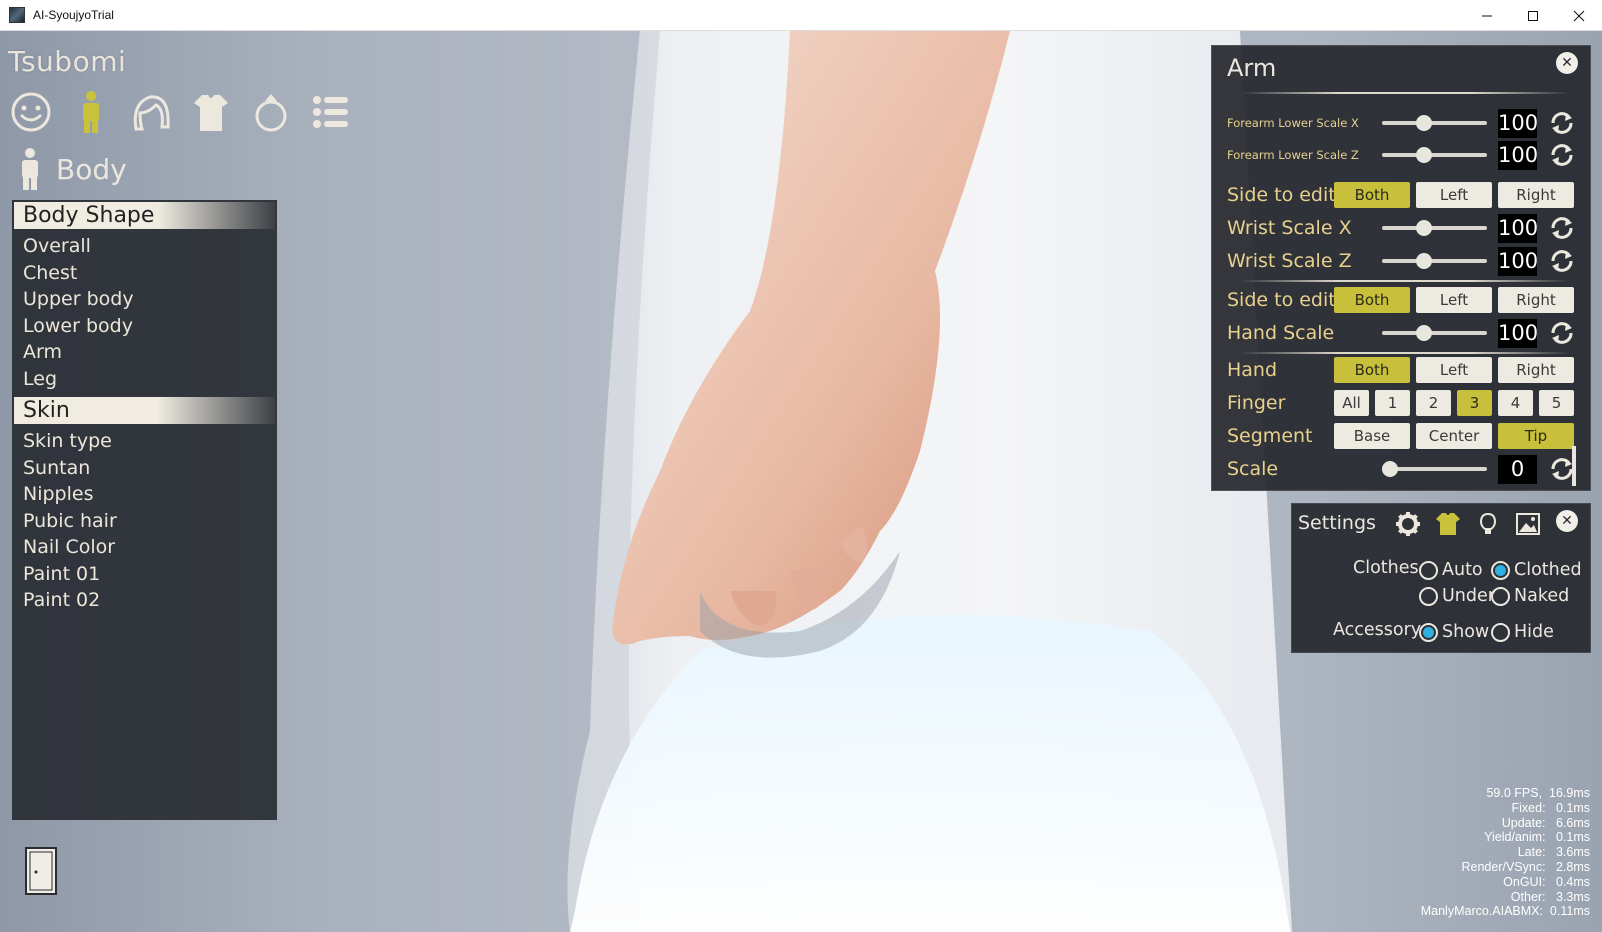  I want to click on forearm-lower-scale-z-label: Forearm Lower Scale Z, so click(1293, 155).